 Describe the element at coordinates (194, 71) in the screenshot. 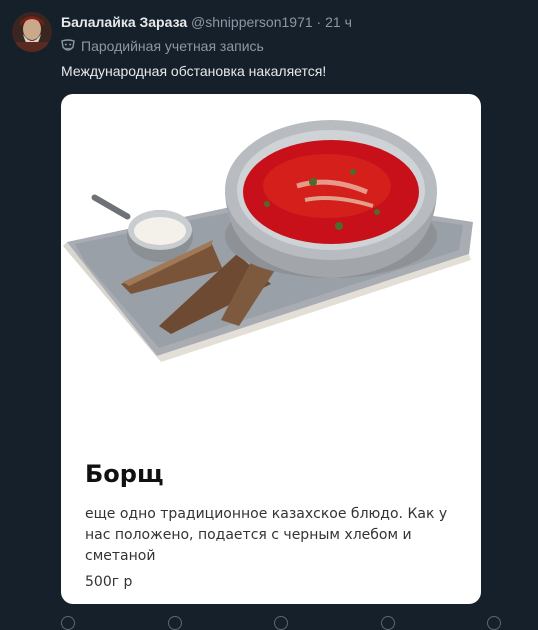

I see `tweet-text: Международная обстановка накаляется!` at that location.